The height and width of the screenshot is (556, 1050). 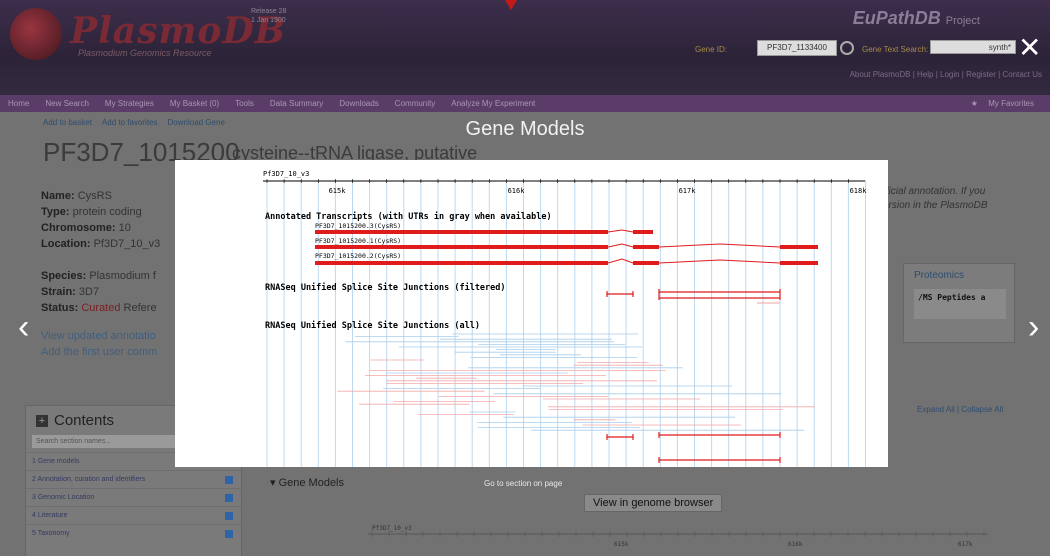 What do you see at coordinates (678, 536) in the screenshot?
I see `background-ruler: Pf3D7_10_v3 615k 616k 617k` at bounding box center [678, 536].